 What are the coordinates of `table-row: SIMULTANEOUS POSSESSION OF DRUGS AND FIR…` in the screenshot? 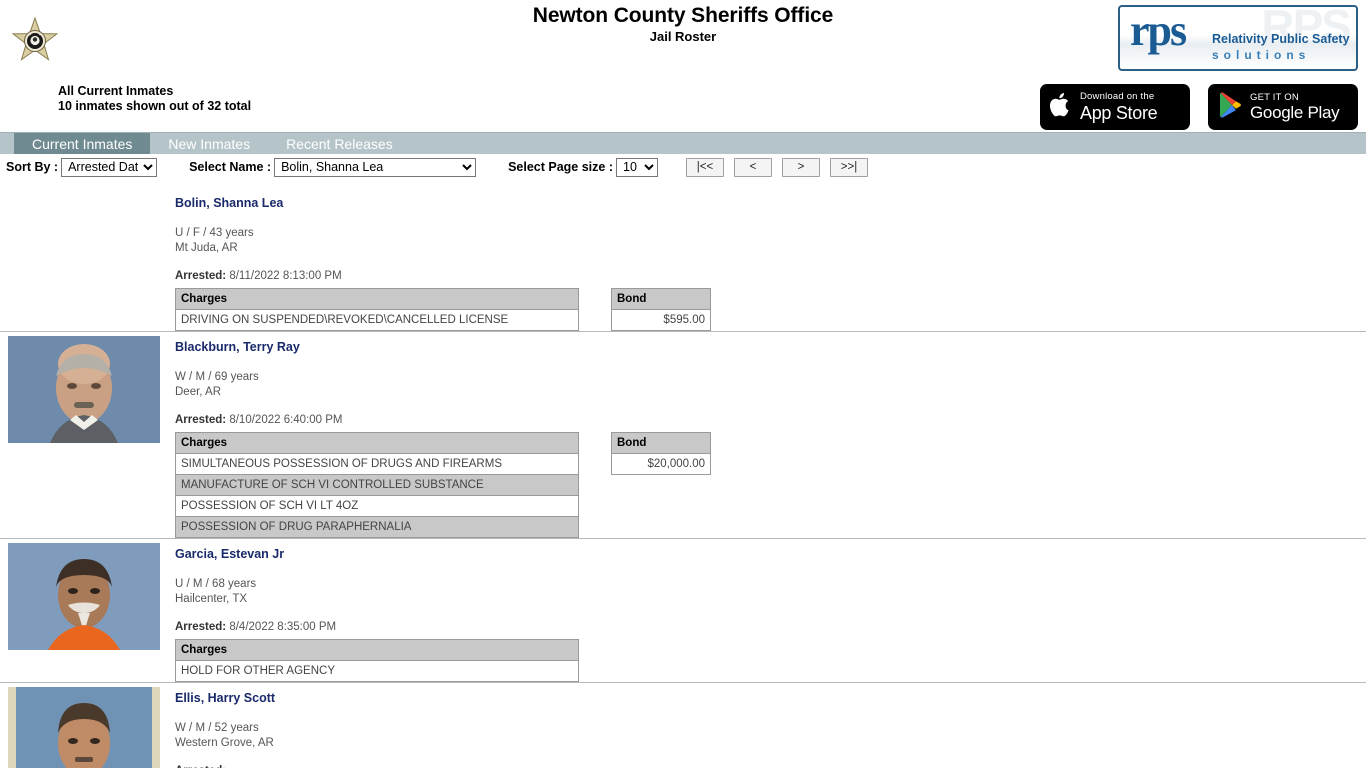 It's located at (377, 464).